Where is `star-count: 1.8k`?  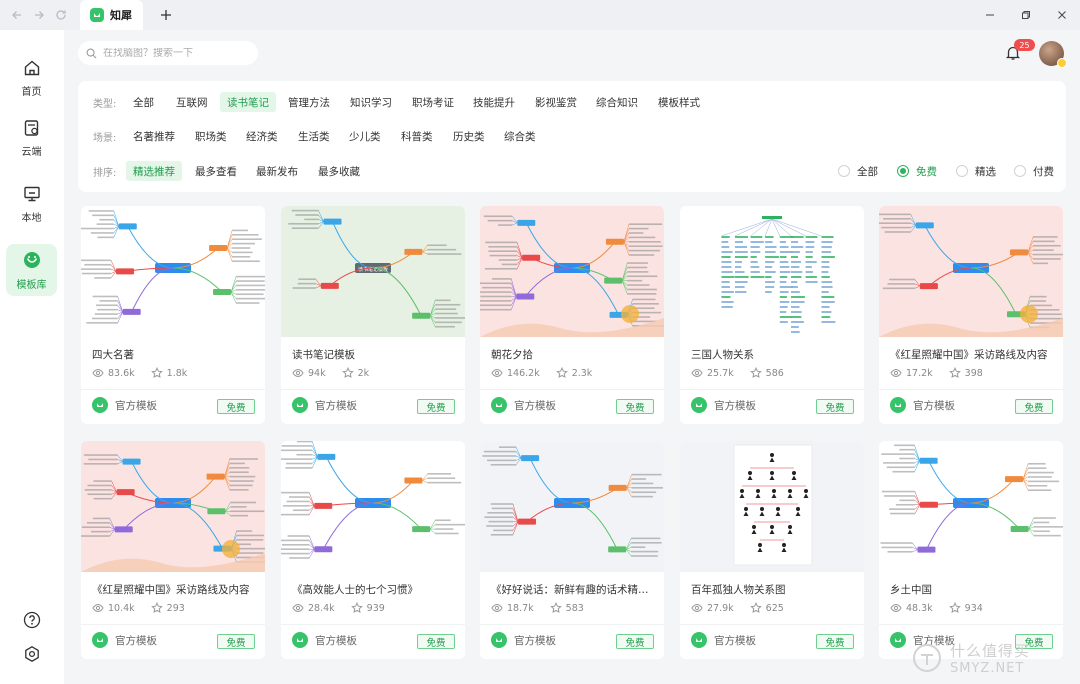 star-count: 1.8k is located at coordinates (177, 373).